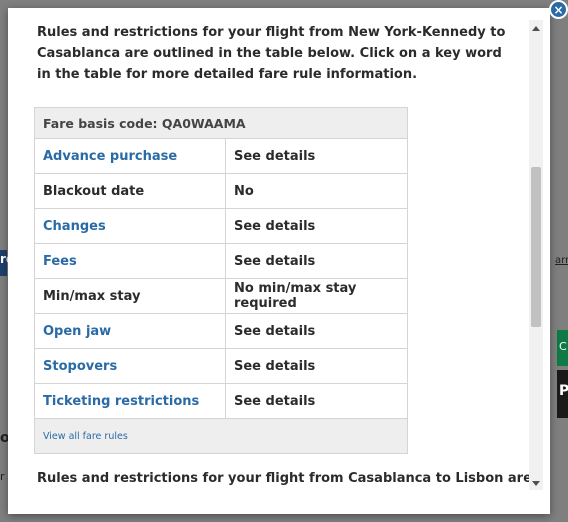  What do you see at coordinates (536, 483) in the screenshot?
I see `scroll-down-arrow-icon` at bounding box center [536, 483].